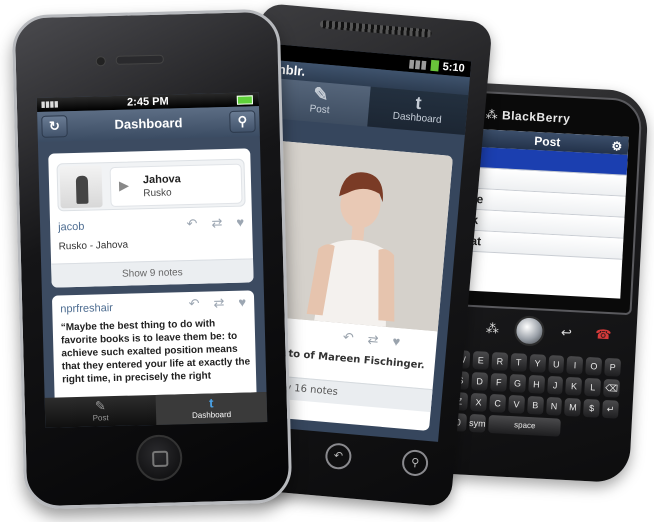  What do you see at coordinates (592, 408) in the screenshot?
I see `key: $` at bounding box center [592, 408].